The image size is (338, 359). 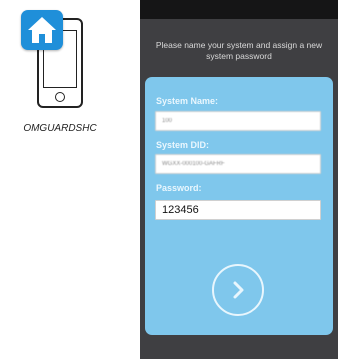 I want to click on system-name-label: System Name:, so click(x=187, y=101).